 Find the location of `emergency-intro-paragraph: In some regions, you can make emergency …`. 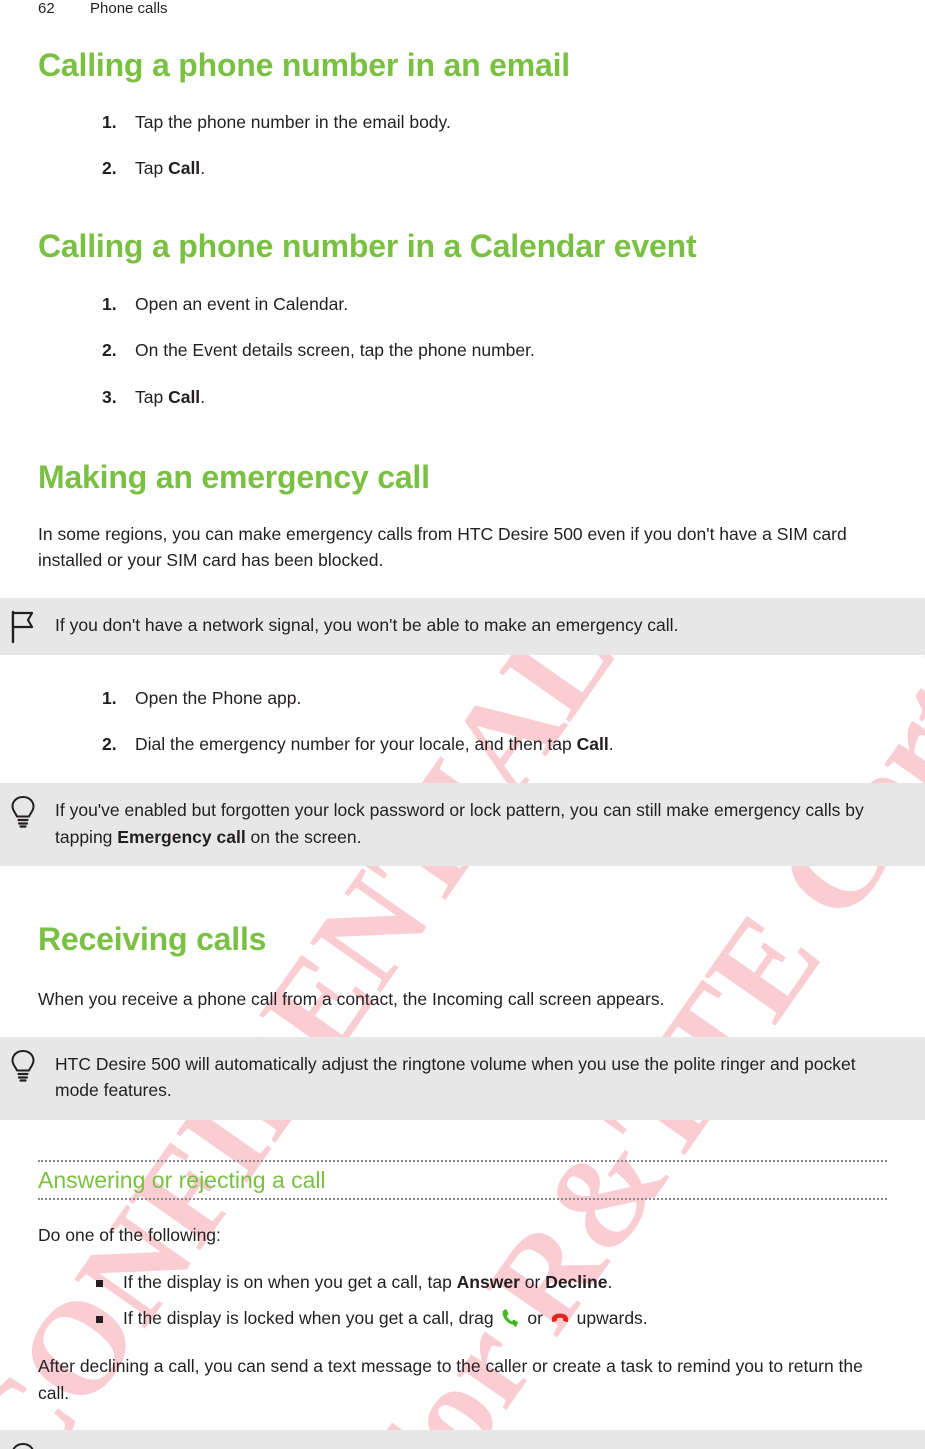

emergency-intro-paragraph: In some regions, you can make emergency … is located at coordinates (442, 547).